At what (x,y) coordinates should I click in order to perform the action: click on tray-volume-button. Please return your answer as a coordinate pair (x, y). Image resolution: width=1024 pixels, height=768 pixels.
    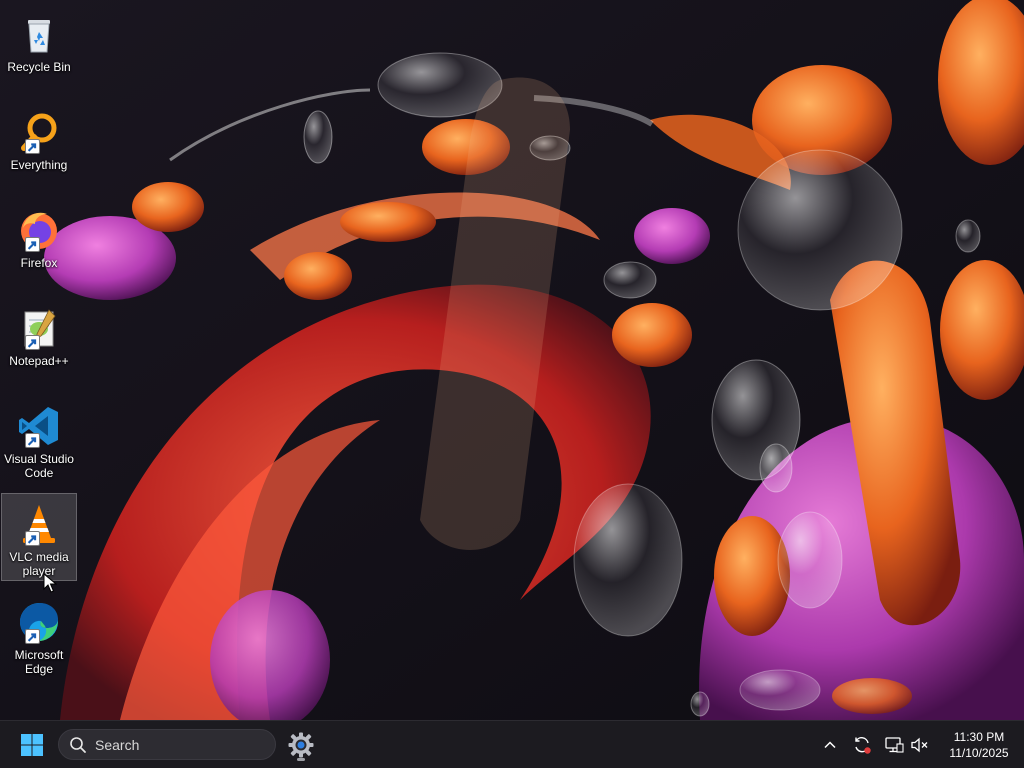
    Looking at the image, I should click on (920, 745).